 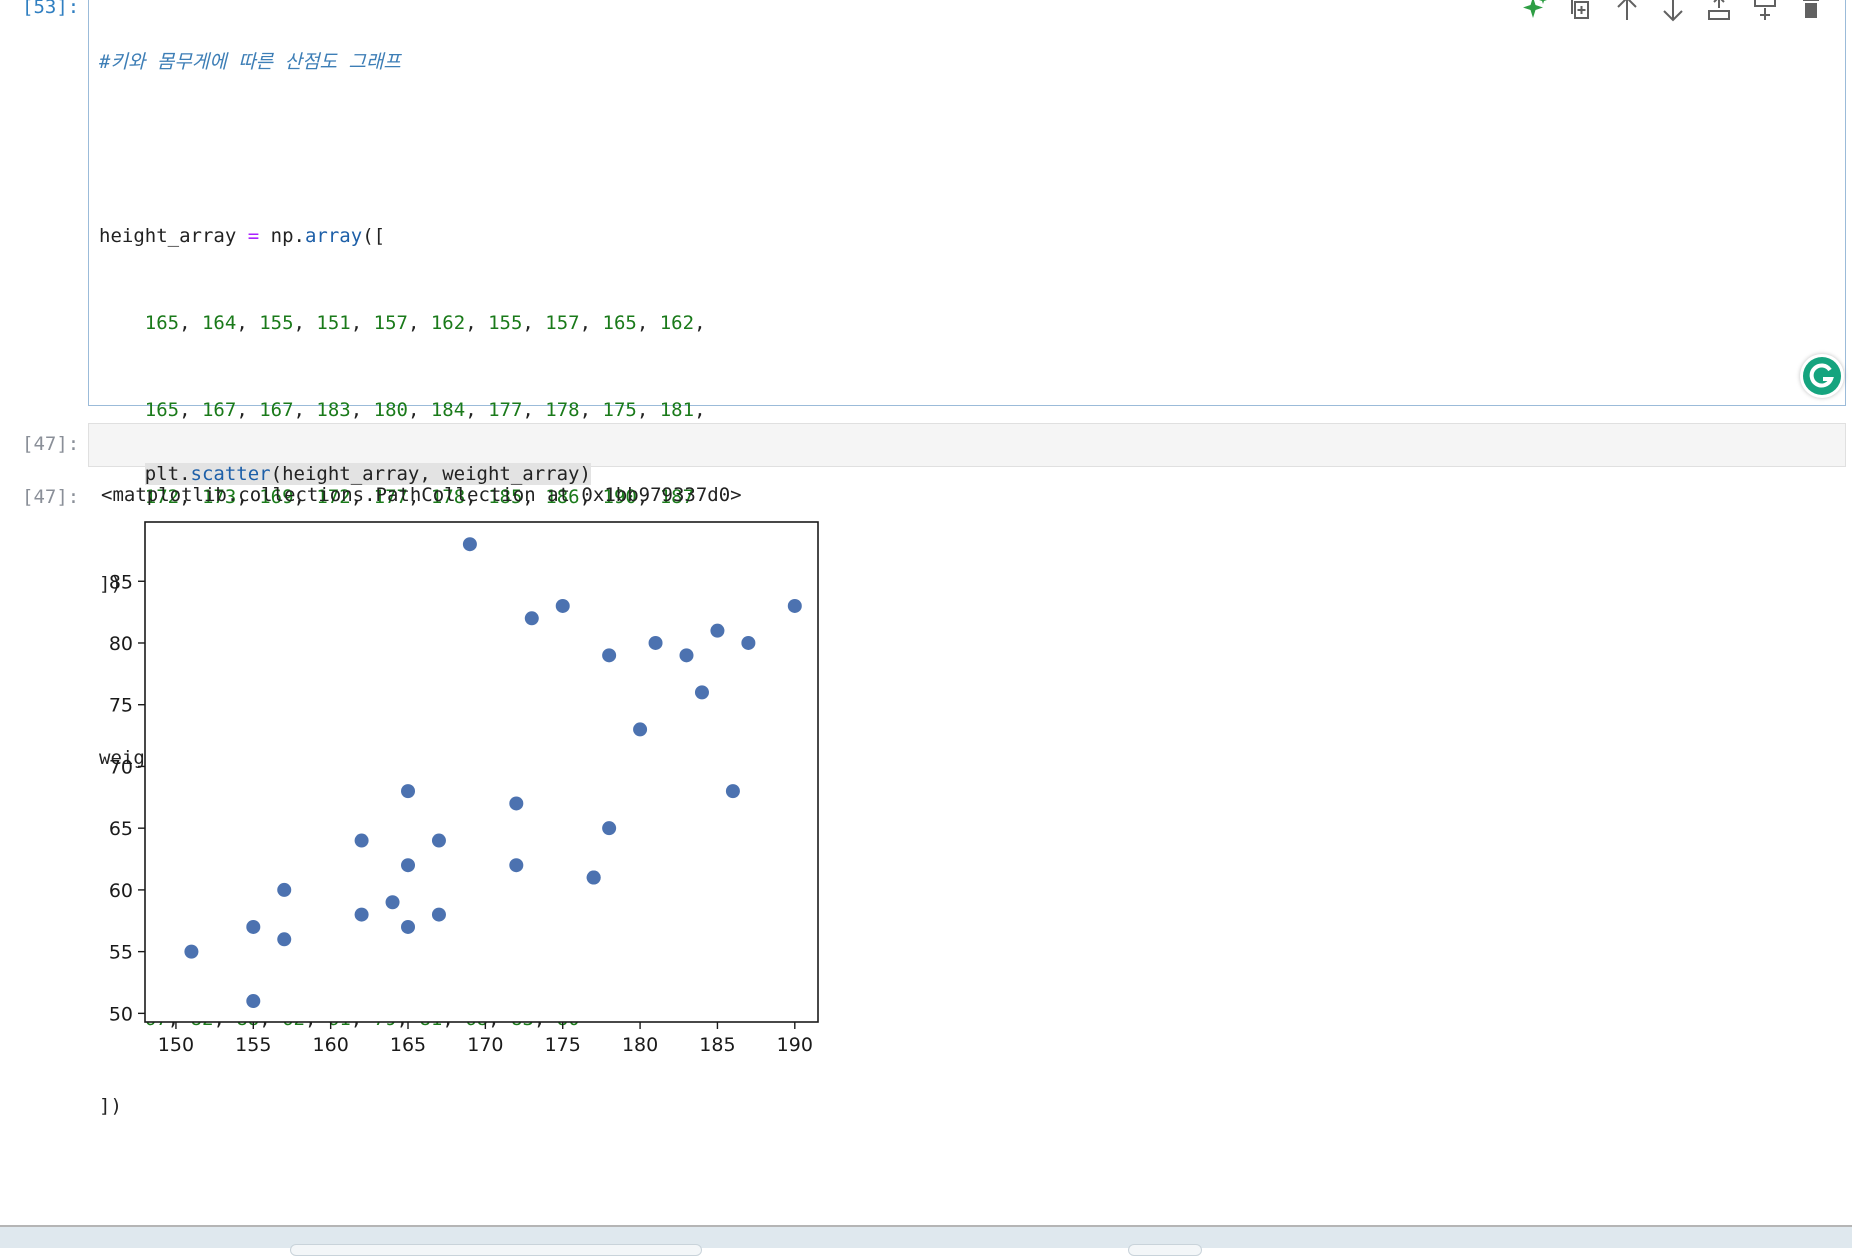 What do you see at coordinates (253, 1045) in the screenshot?
I see `x-tick-label: 155` at bounding box center [253, 1045].